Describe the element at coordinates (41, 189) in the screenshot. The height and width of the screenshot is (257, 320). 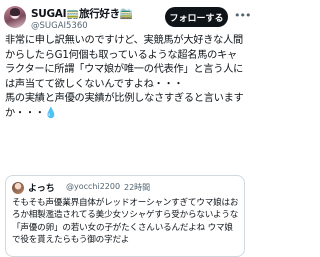
I see `quoted-display-name: よっち` at that location.